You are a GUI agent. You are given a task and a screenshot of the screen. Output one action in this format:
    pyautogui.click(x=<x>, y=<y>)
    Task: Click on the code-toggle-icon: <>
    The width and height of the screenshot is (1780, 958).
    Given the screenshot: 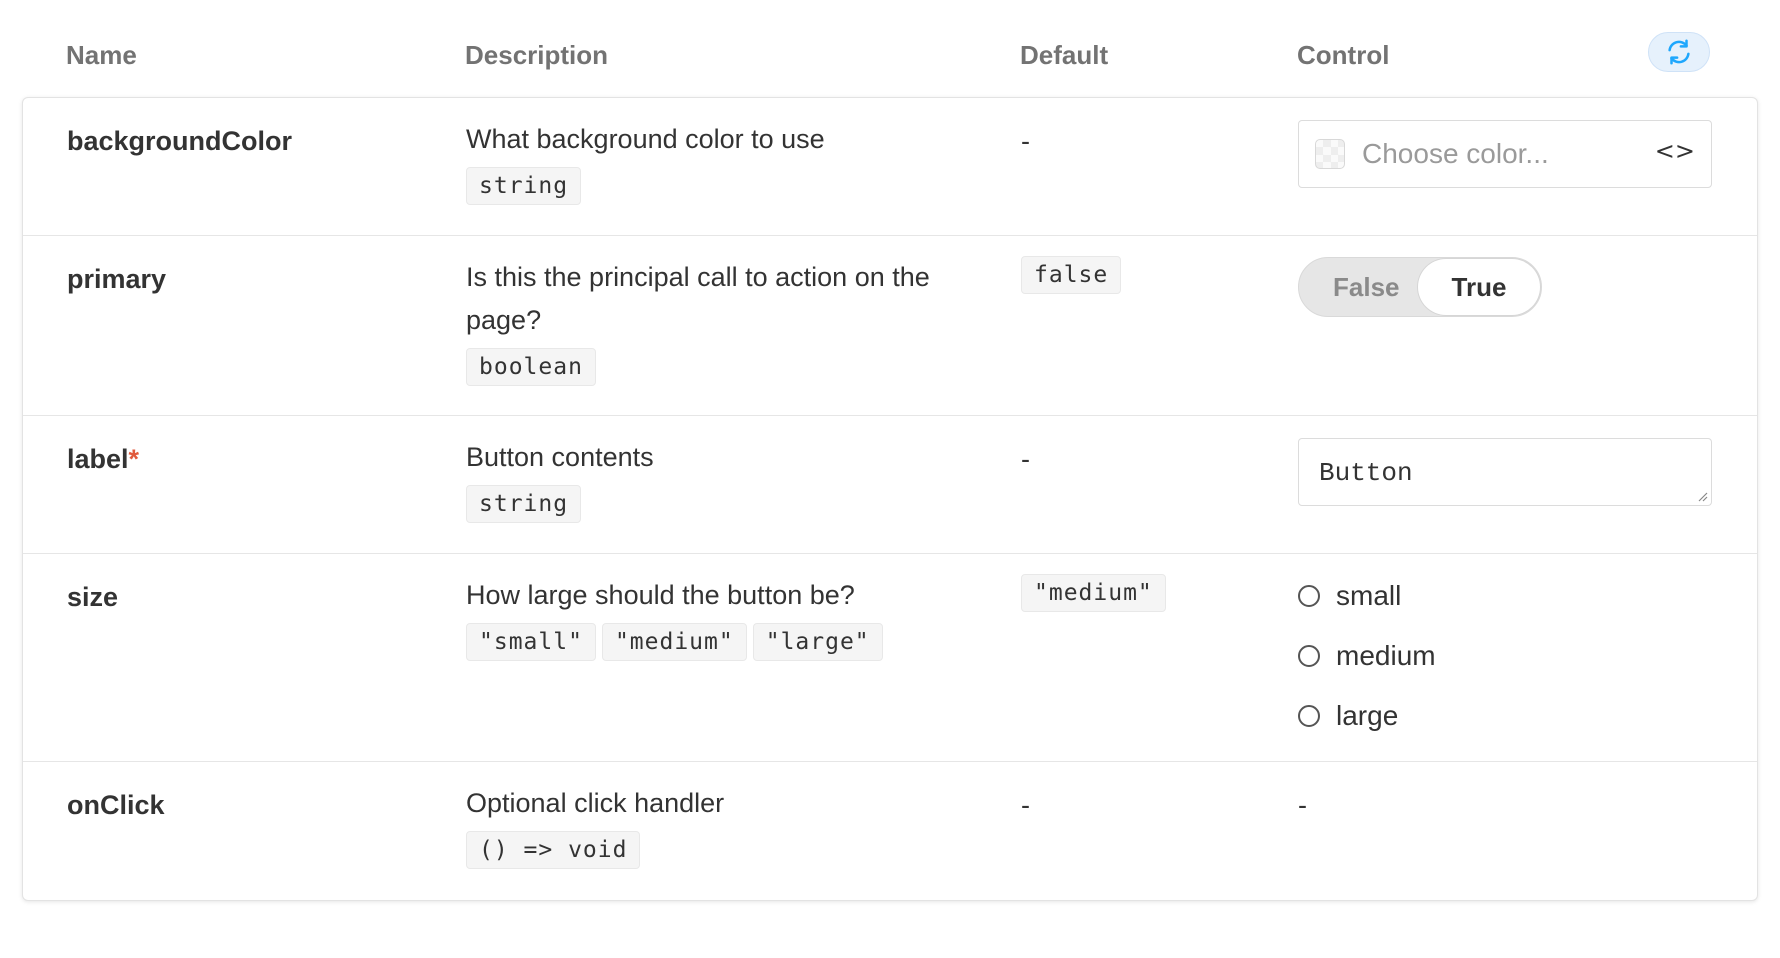 What is the action you would take?
    pyautogui.click(x=1675, y=151)
    